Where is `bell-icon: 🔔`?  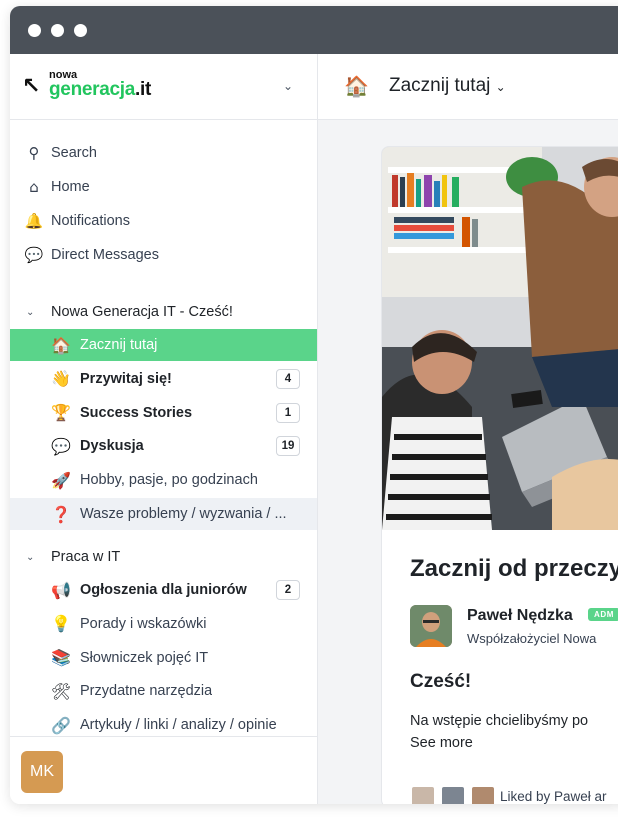 bell-icon: 🔔 is located at coordinates (34, 221).